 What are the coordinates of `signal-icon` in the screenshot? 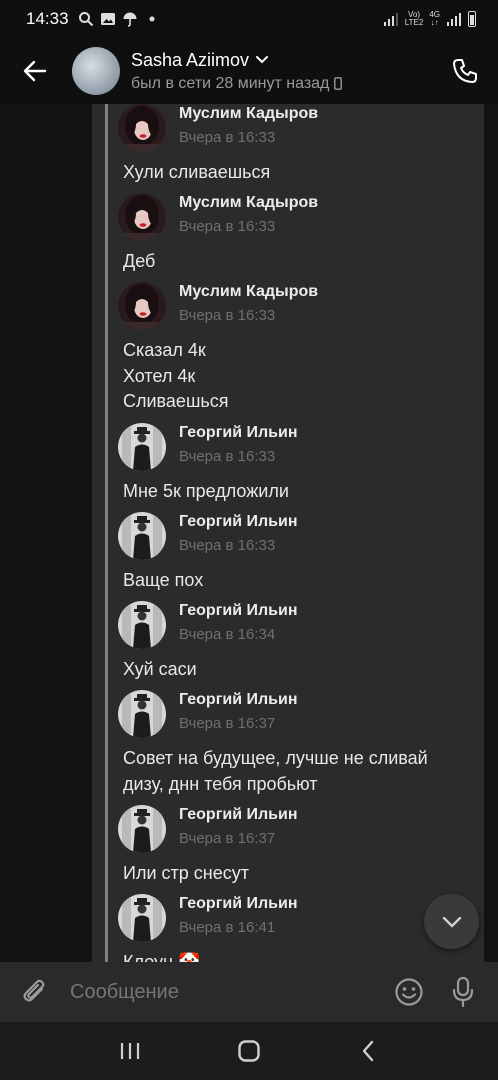 It's located at (390, 19).